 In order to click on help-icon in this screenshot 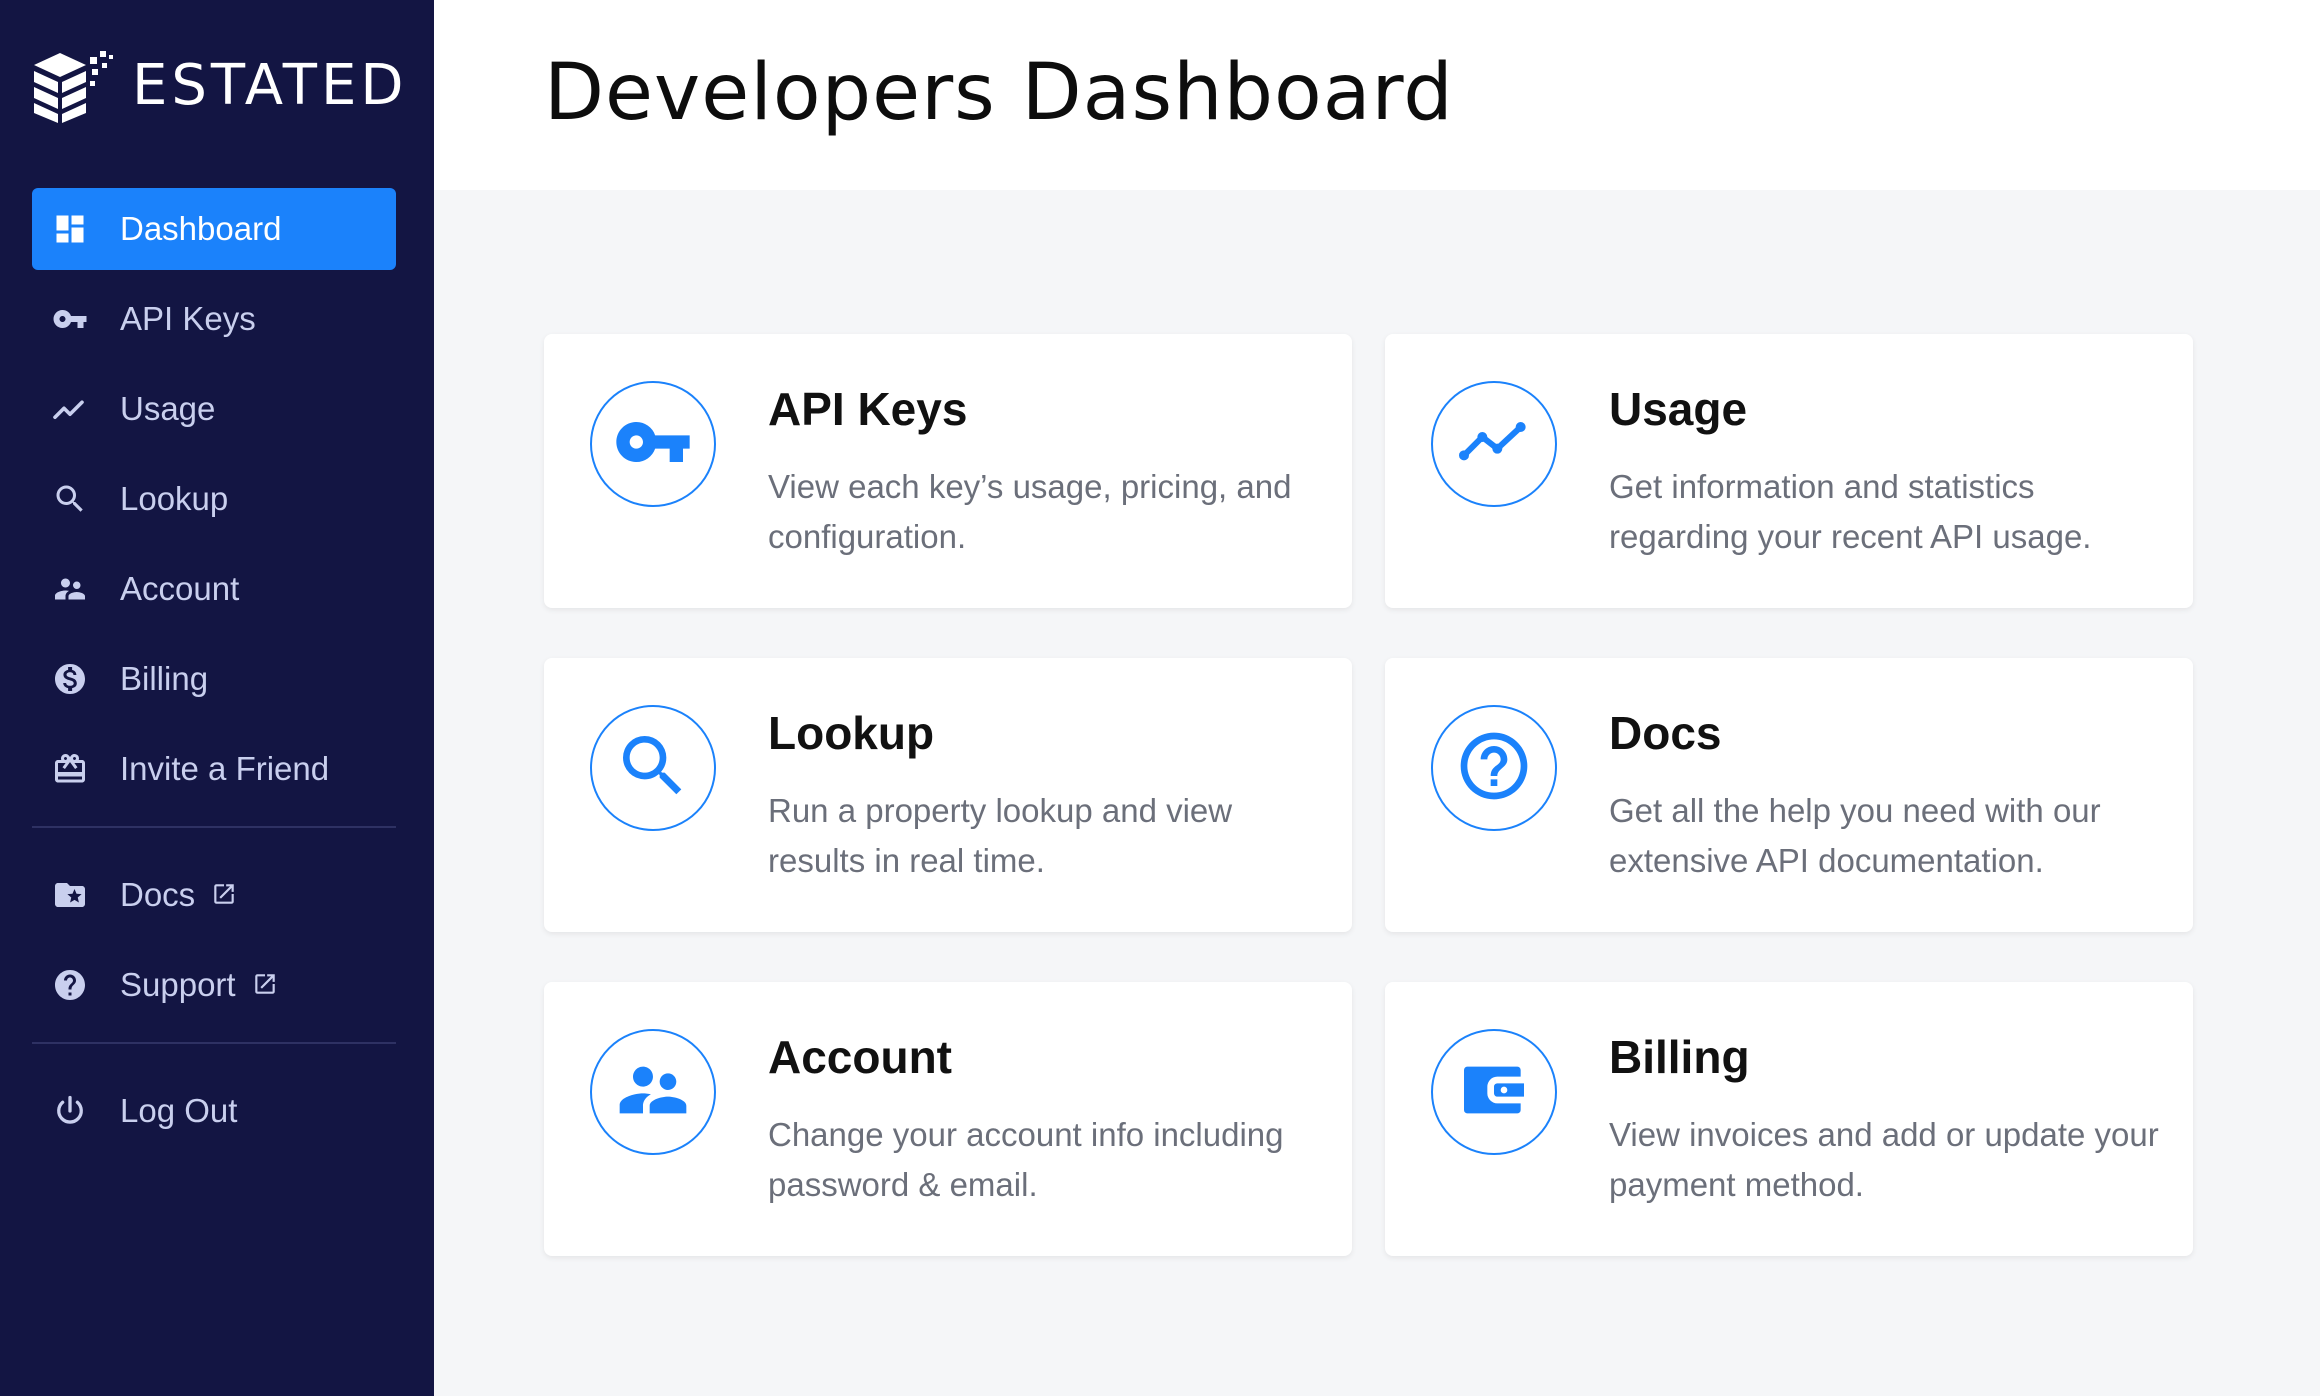, I will do `click(1494, 768)`.